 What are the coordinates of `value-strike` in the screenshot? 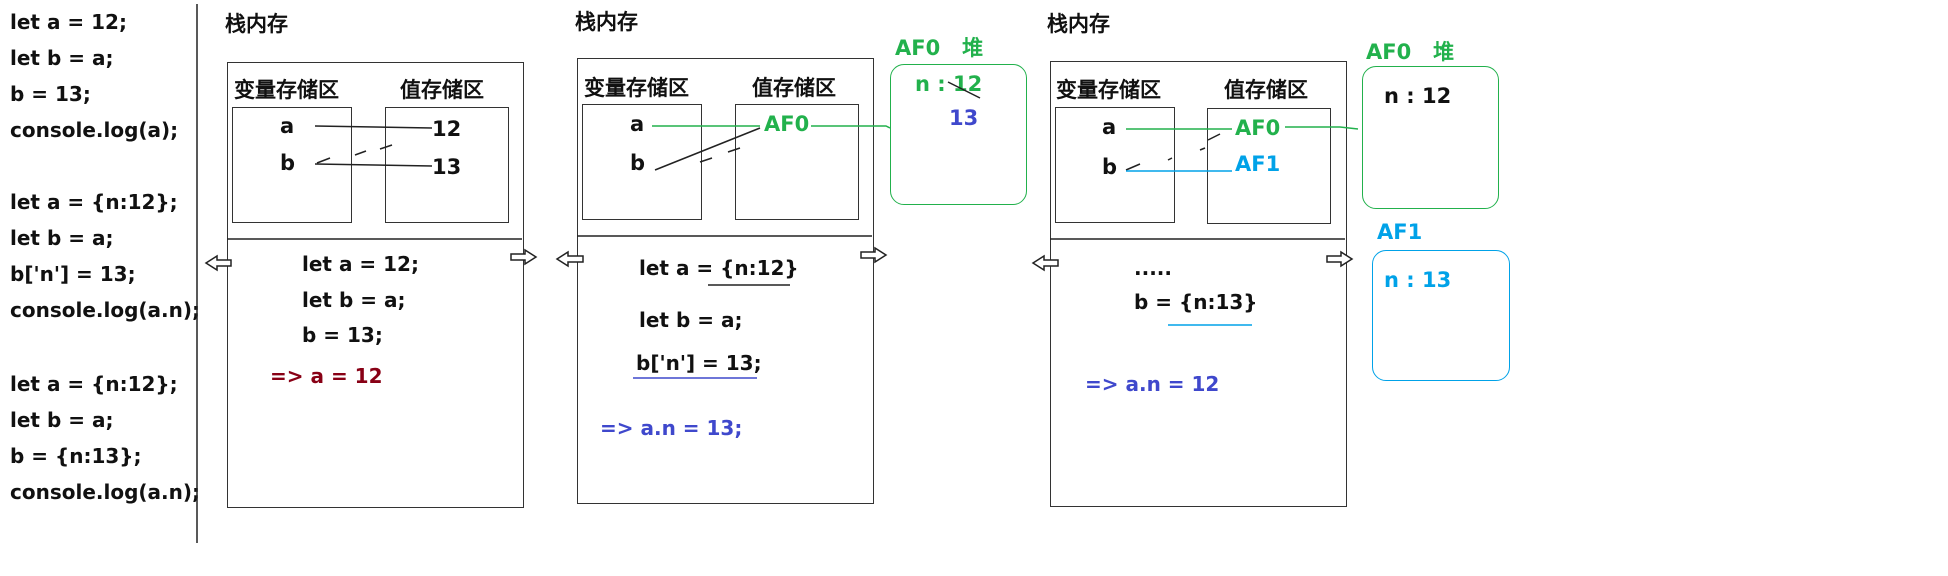 It's located at (964, 90).